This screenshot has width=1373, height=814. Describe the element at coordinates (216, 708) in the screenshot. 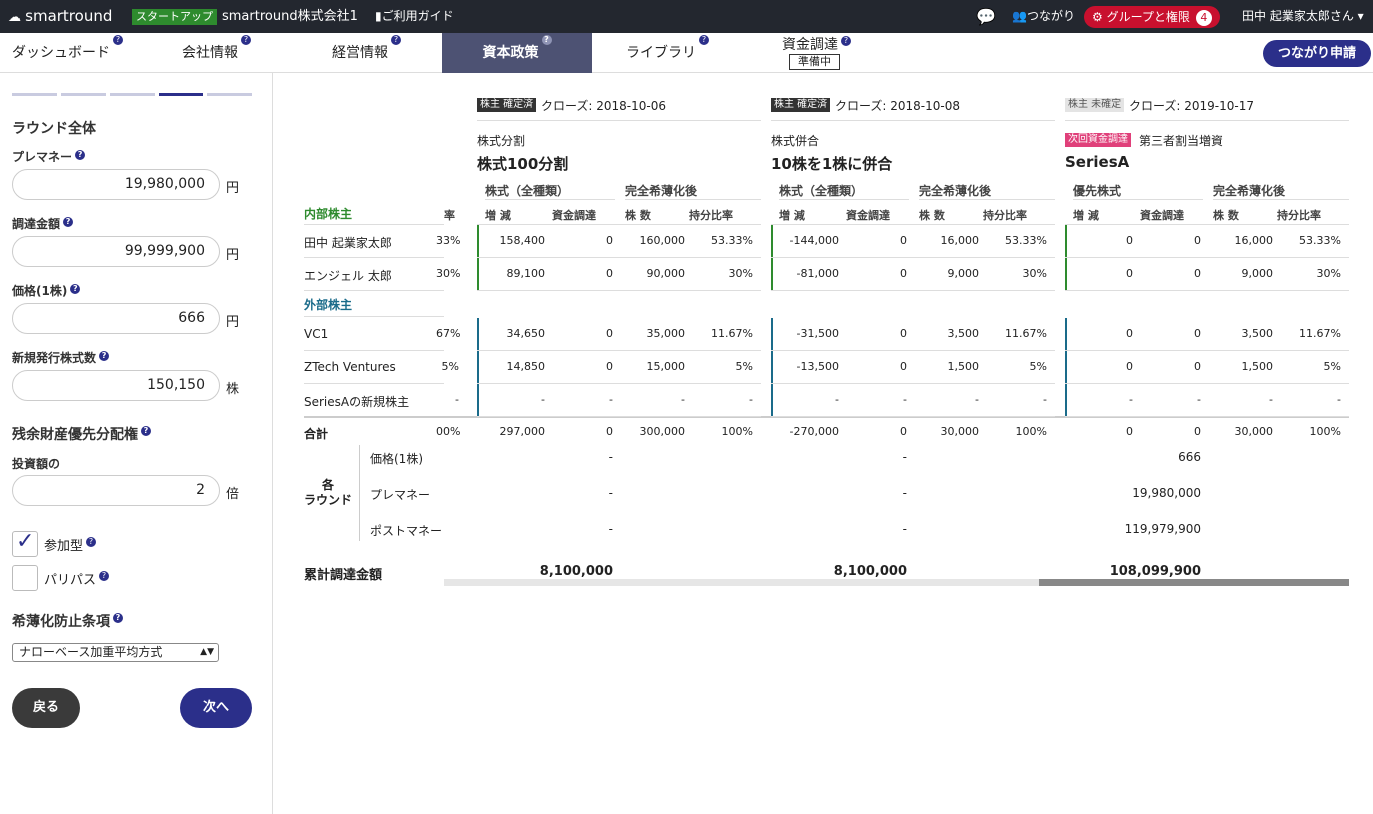

I see `next-button: 次へ` at that location.